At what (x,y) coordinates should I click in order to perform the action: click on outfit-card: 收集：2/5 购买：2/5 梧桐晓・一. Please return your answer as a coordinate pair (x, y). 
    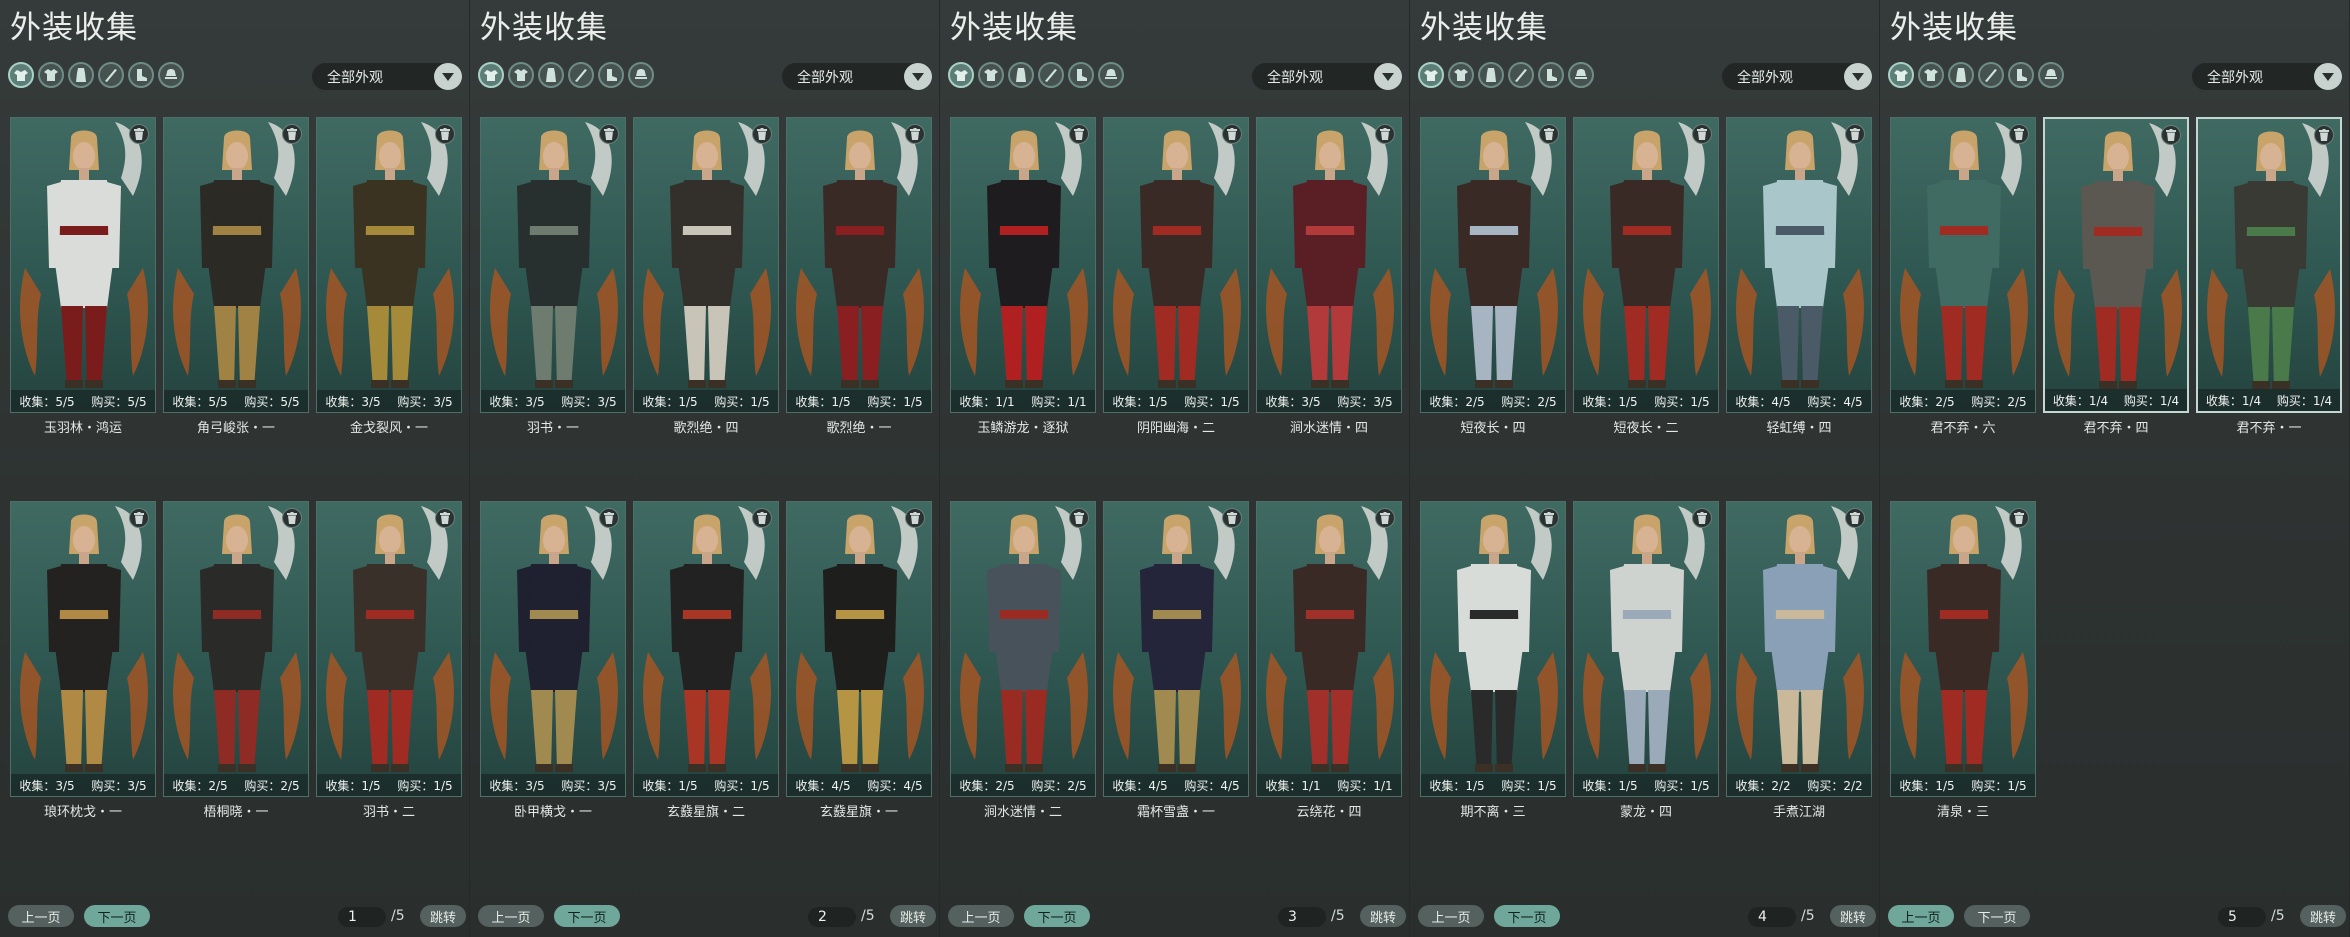
    Looking at the image, I should click on (236, 660).